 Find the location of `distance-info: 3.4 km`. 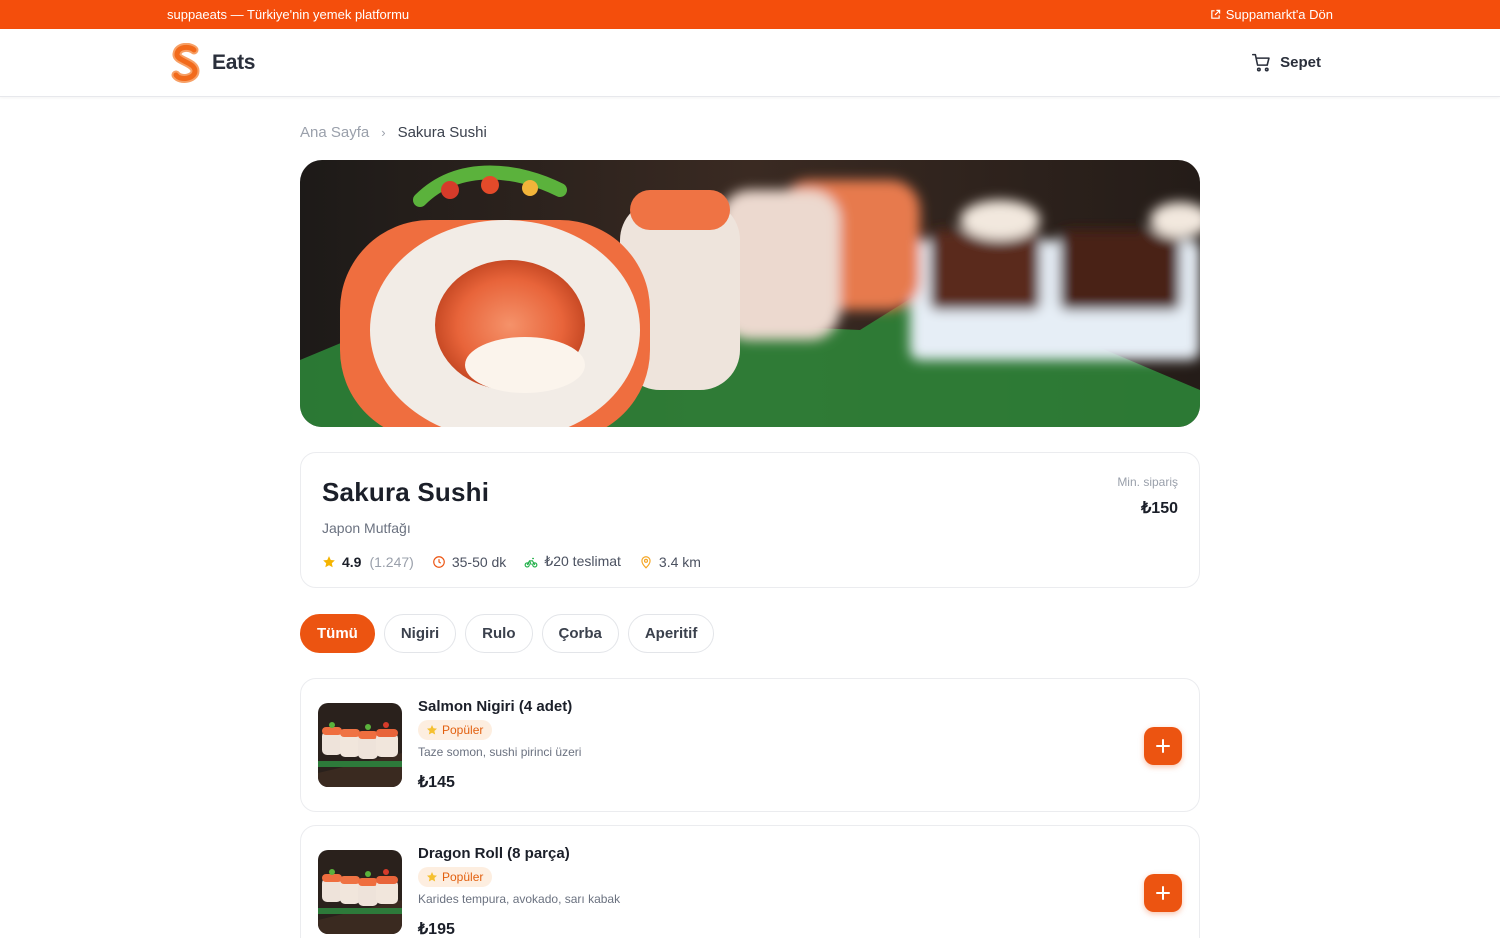

distance-info: 3.4 km is located at coordinates (670, 562).